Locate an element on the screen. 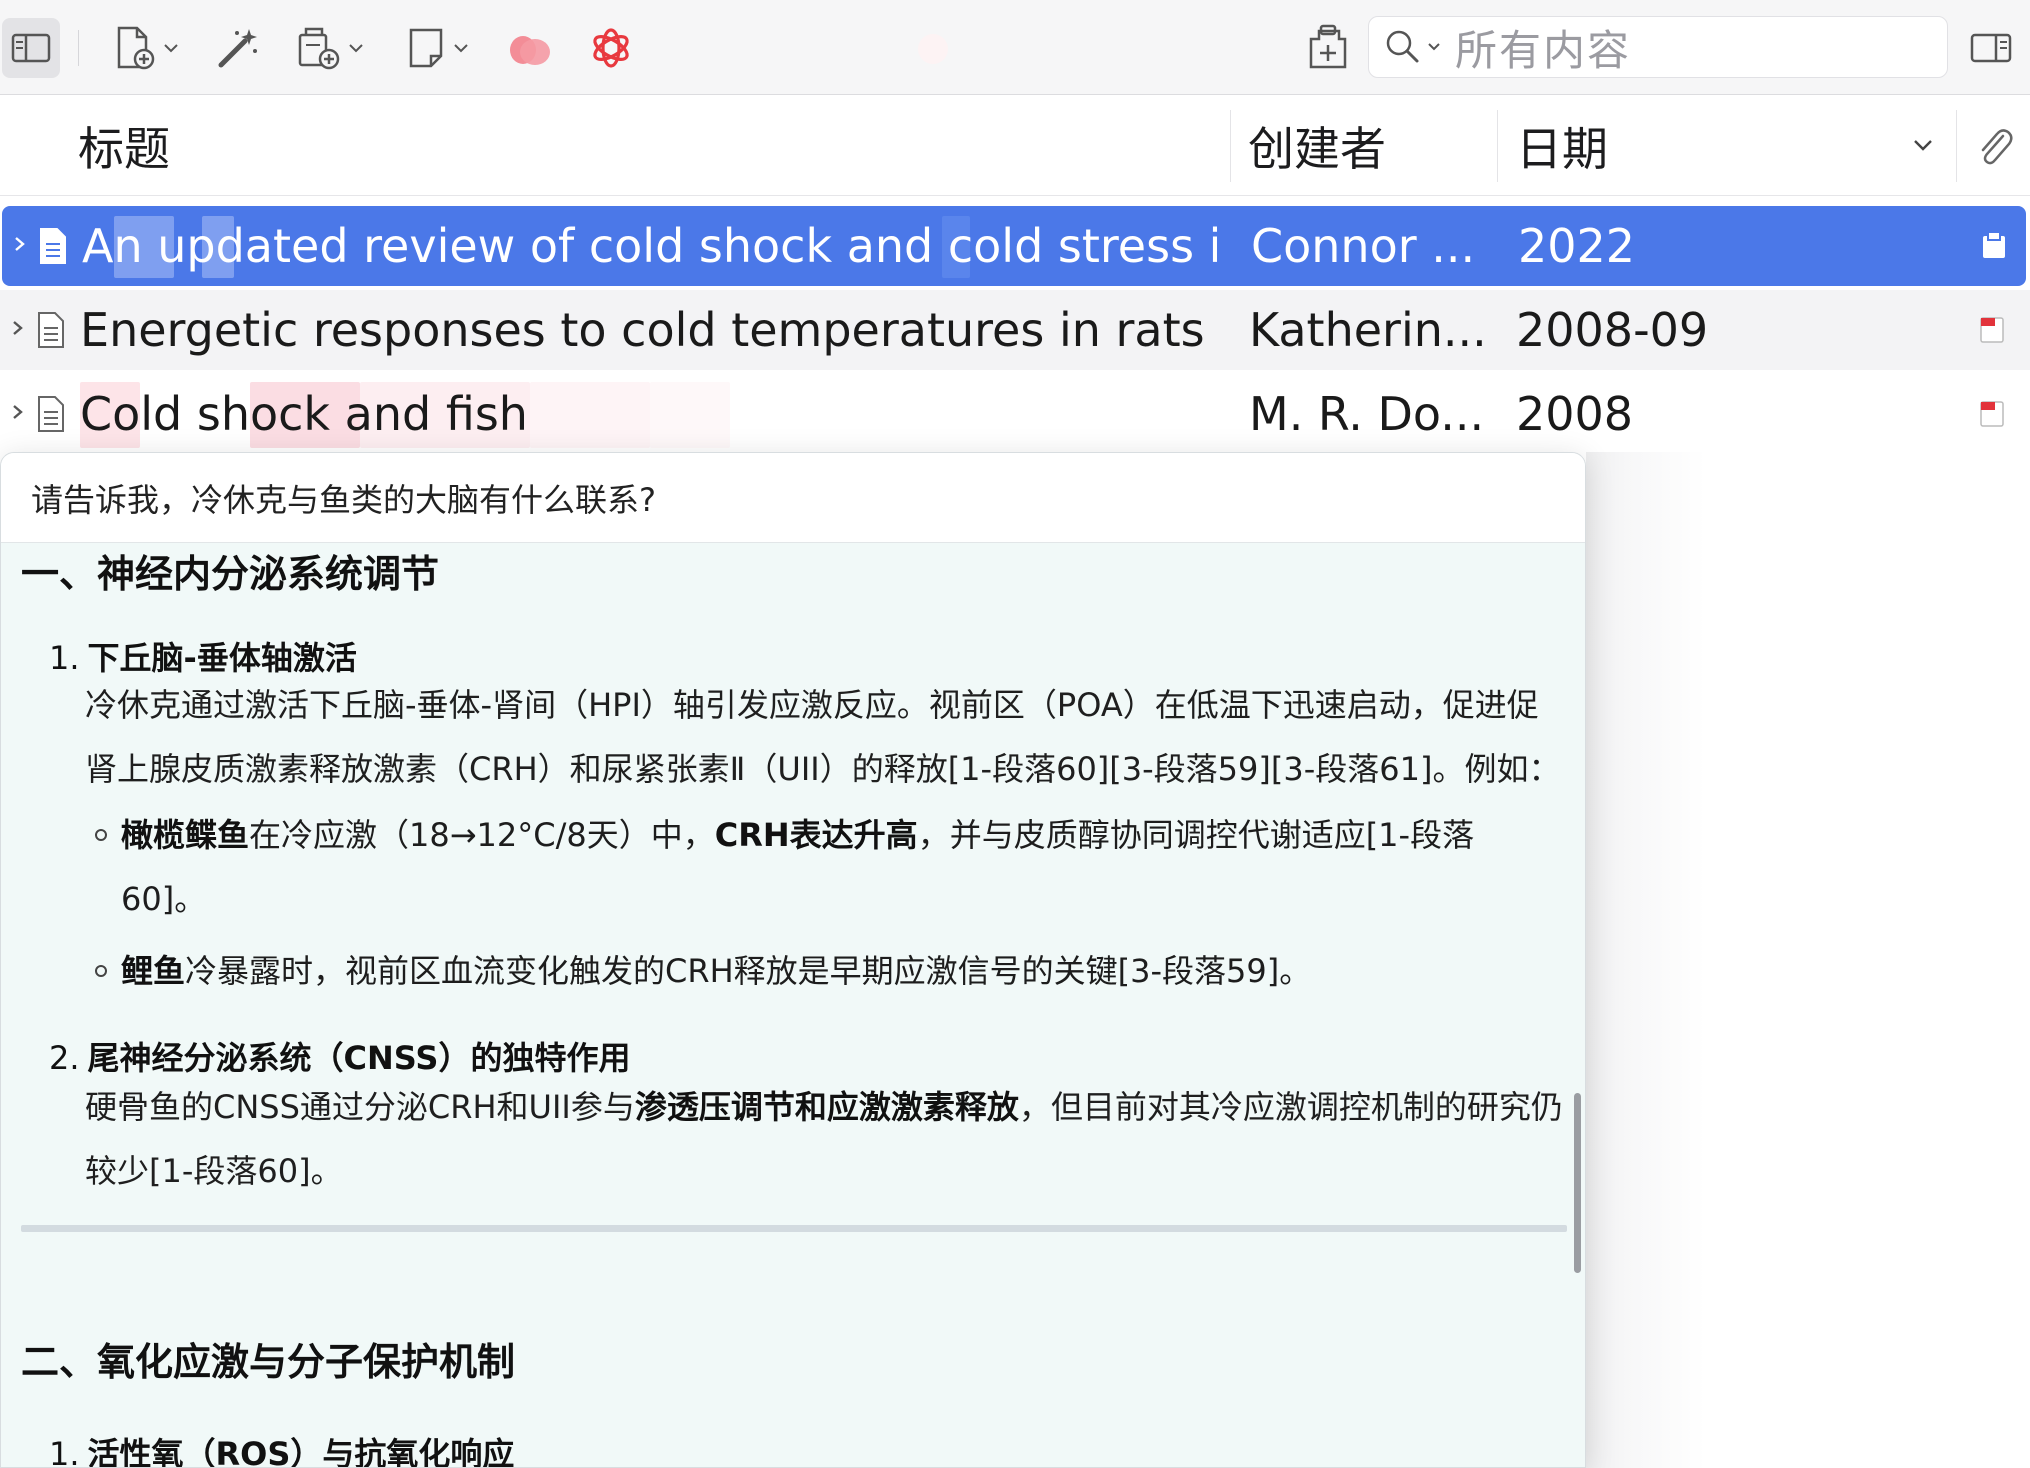 This screenshot has width=2030, height=1468. divider is located at coordinates (794, 1228).